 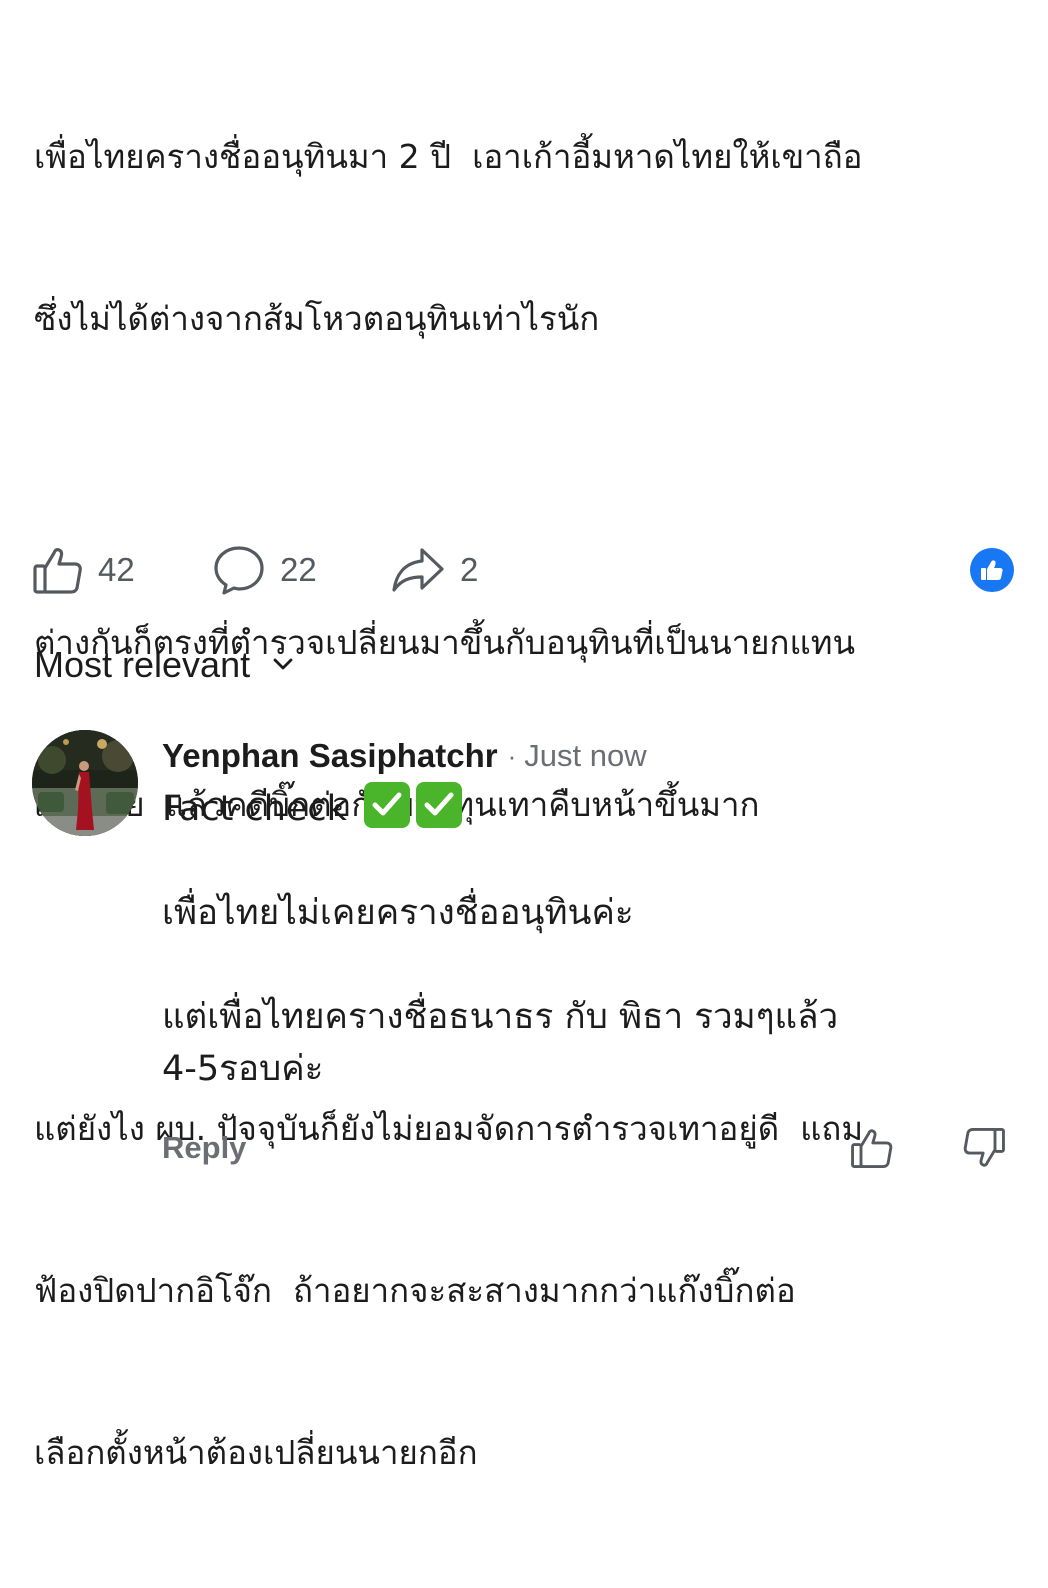 I want to click on comment-paragraph: Fact check, so click(x=592, y=808).